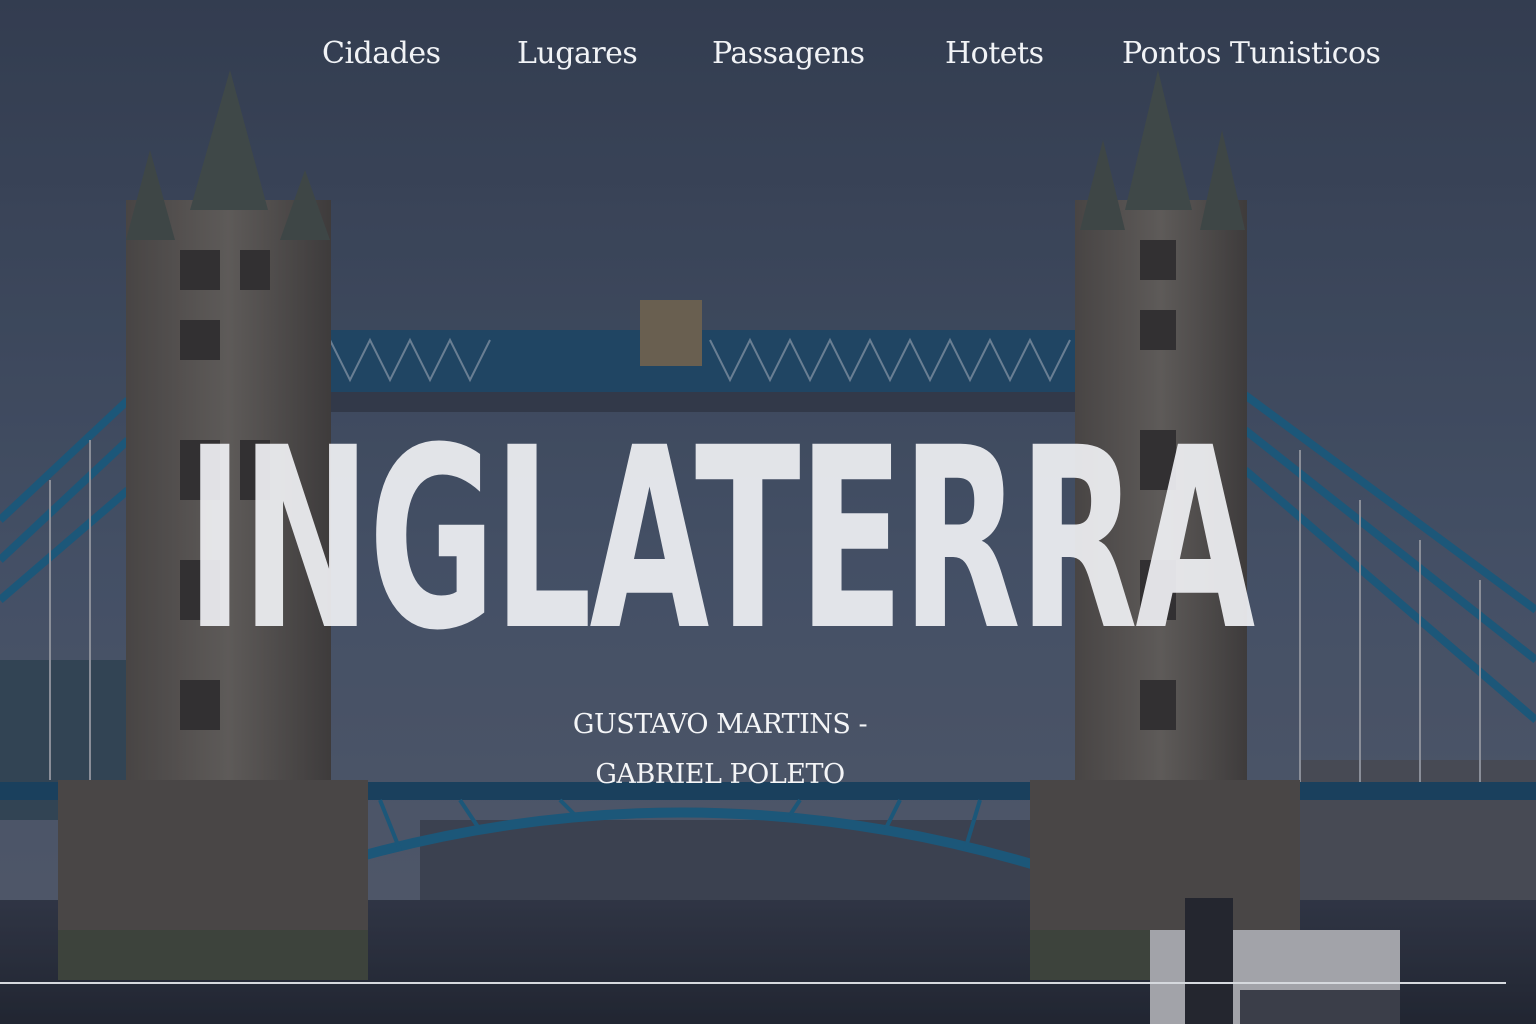 The height and width of the screenshot is (1024, 1536). I want to click on nav-link-cidades: Cidades, so click(381, 54).